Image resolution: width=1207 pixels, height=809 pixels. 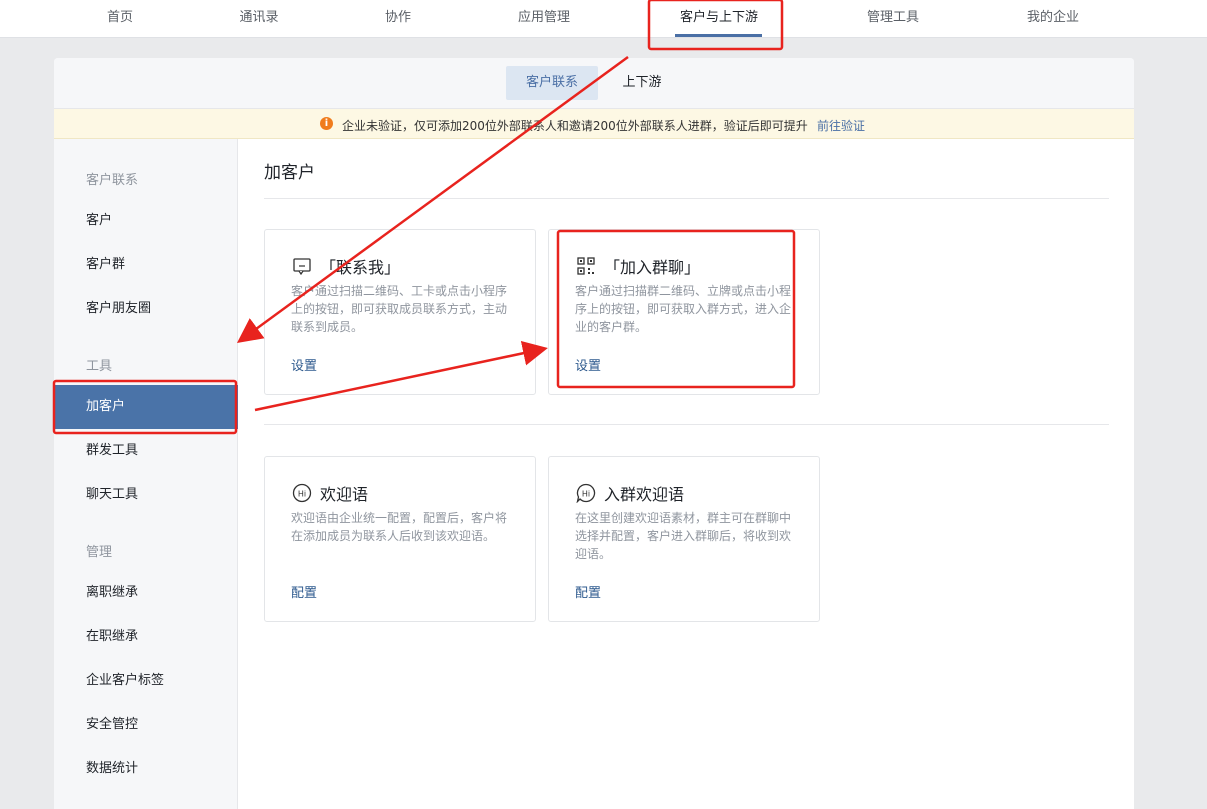 I want to click on sidebar-item-security: 安全管控, so click(x=146, y=725).